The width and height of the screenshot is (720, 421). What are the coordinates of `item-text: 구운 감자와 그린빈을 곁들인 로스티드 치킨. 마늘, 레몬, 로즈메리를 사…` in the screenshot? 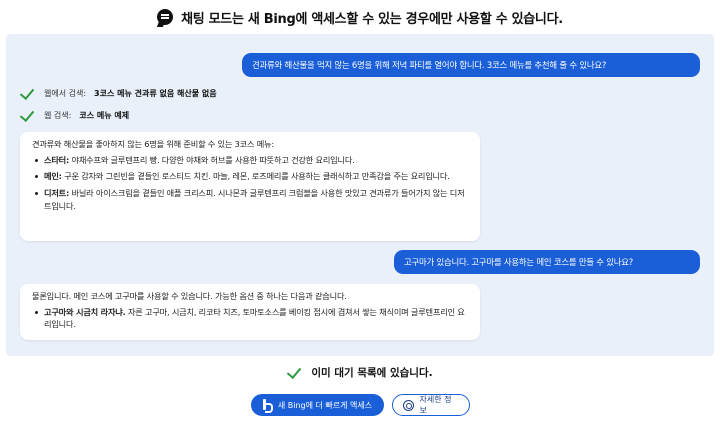 It's located at (257, 176).